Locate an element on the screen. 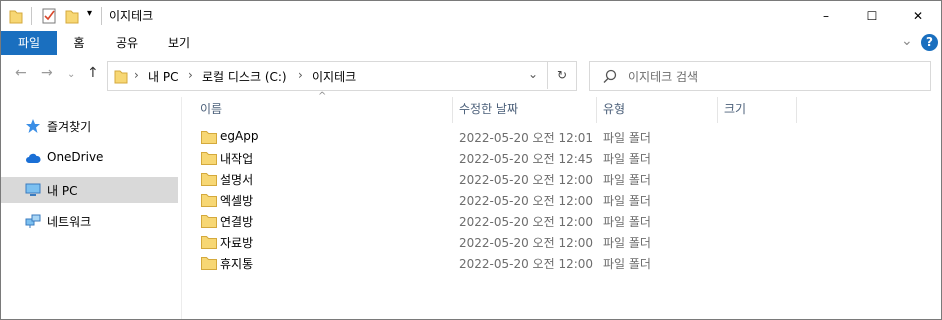  column-header-name: 이름 is located at coordinates (211, 110).